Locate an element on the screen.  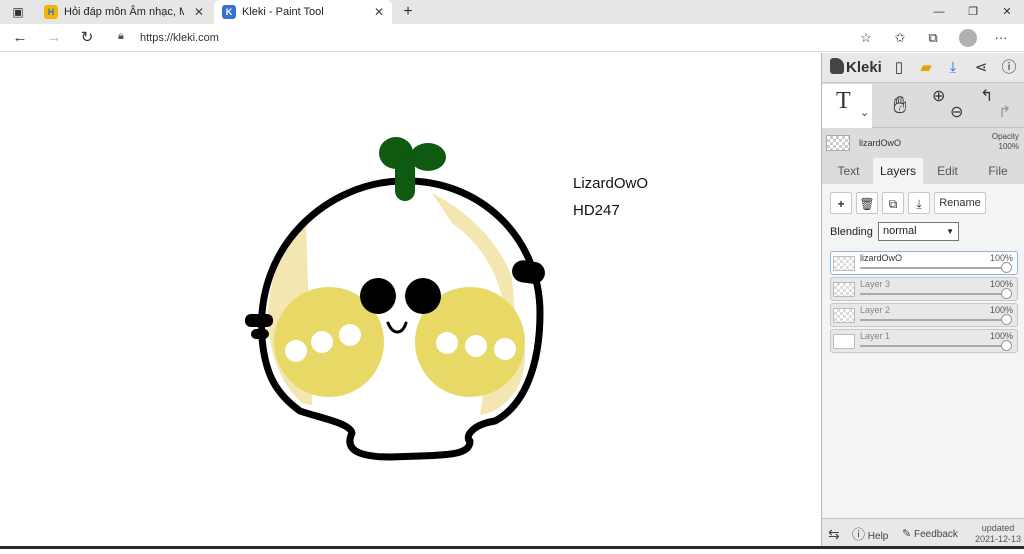
back-button: ← is located at coordinates (20, 38).